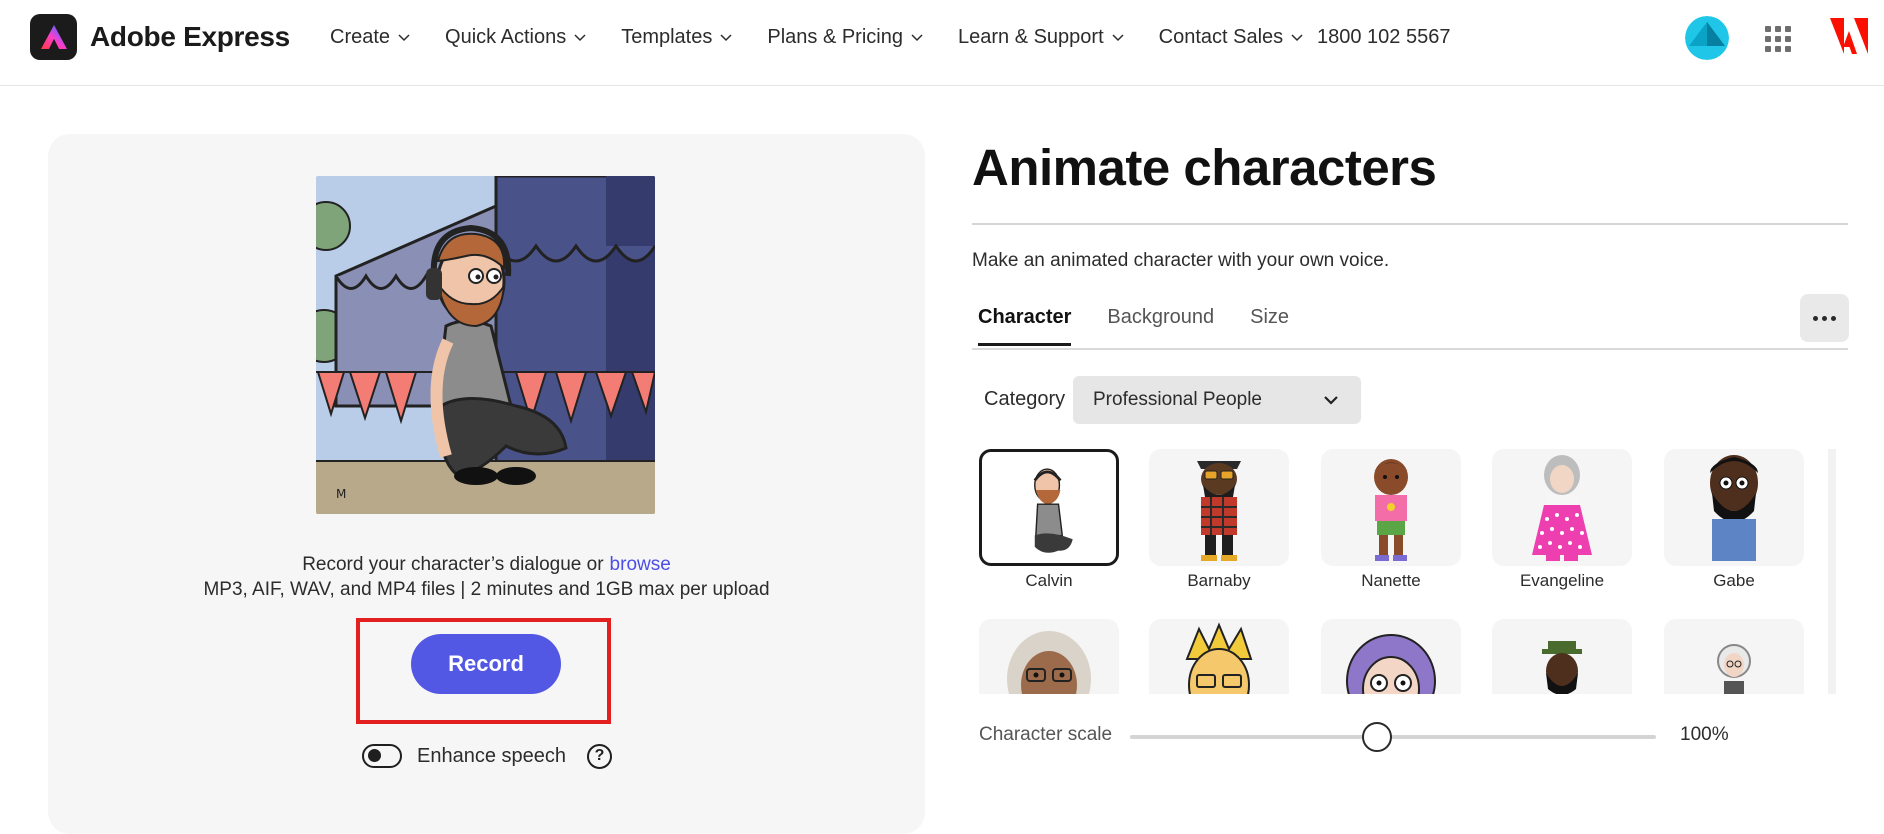  What do you see at coordinates (1025, 399) in the screenshot?
I see `category-label: Category` at bounding box center [1025, 399].